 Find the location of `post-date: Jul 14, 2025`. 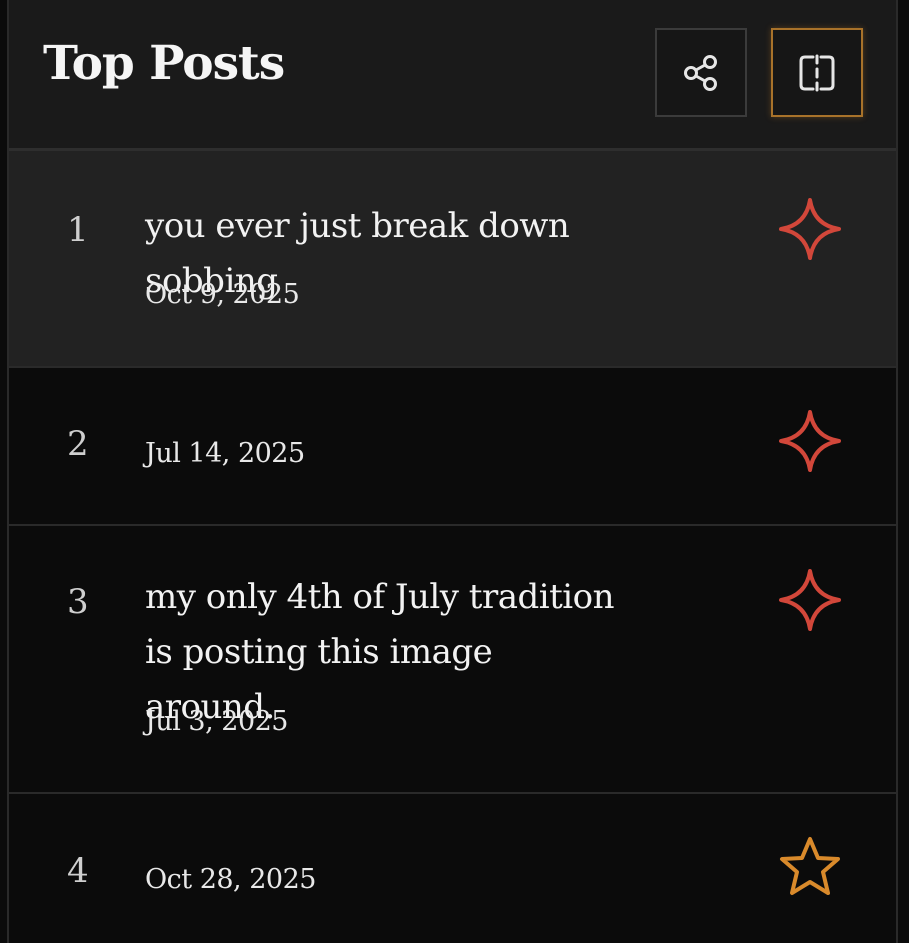

post-date: Jul 14, 2025 is located at coordinates (225, 453).